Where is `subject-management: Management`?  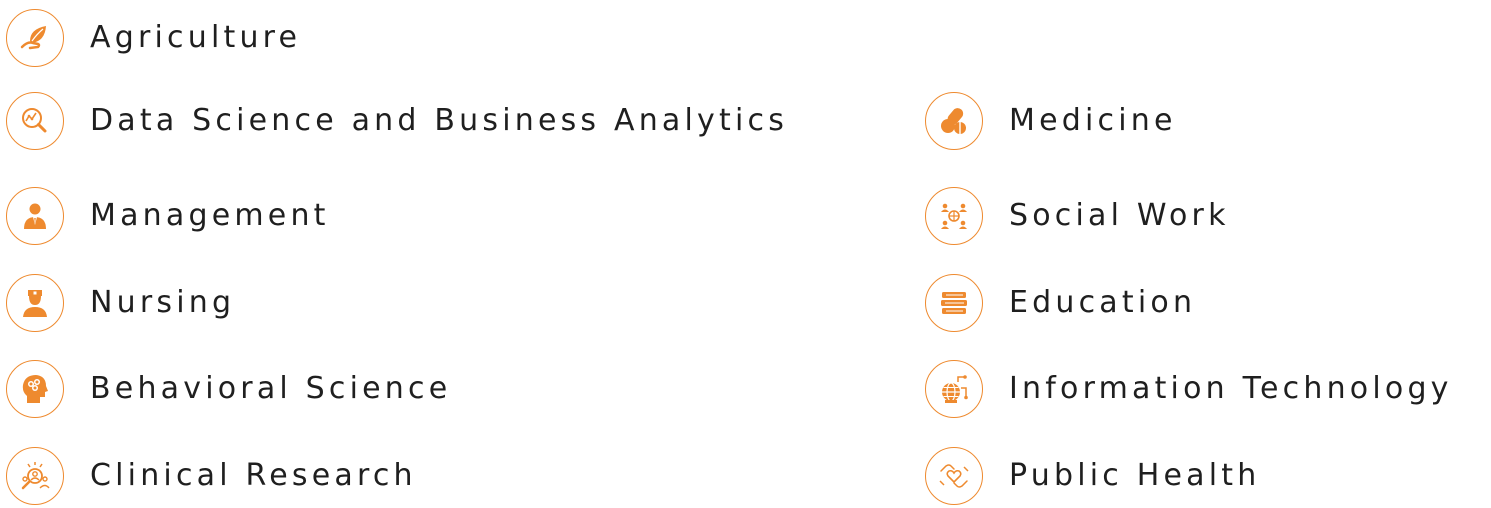 subject-management: Management is located at coordinates (168, 216).